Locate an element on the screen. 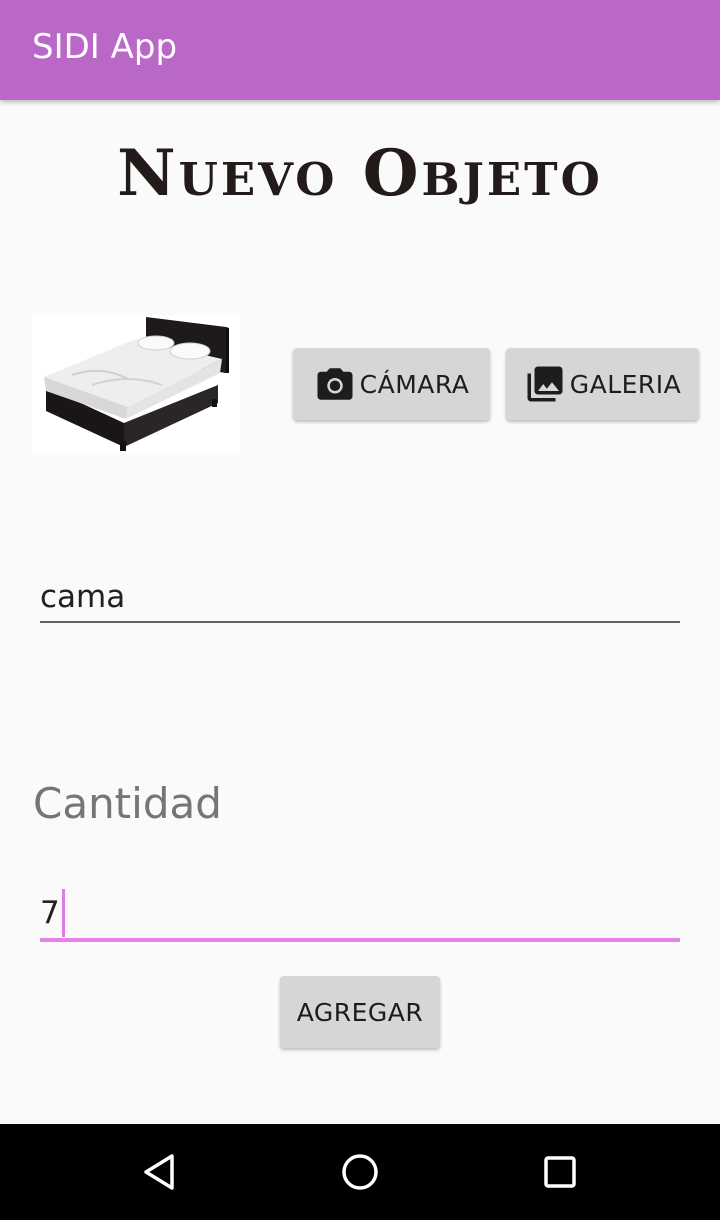 The height and width of the screenshot is (1220, 720). system-navigation-bar is located at coordinates (360, 1172).